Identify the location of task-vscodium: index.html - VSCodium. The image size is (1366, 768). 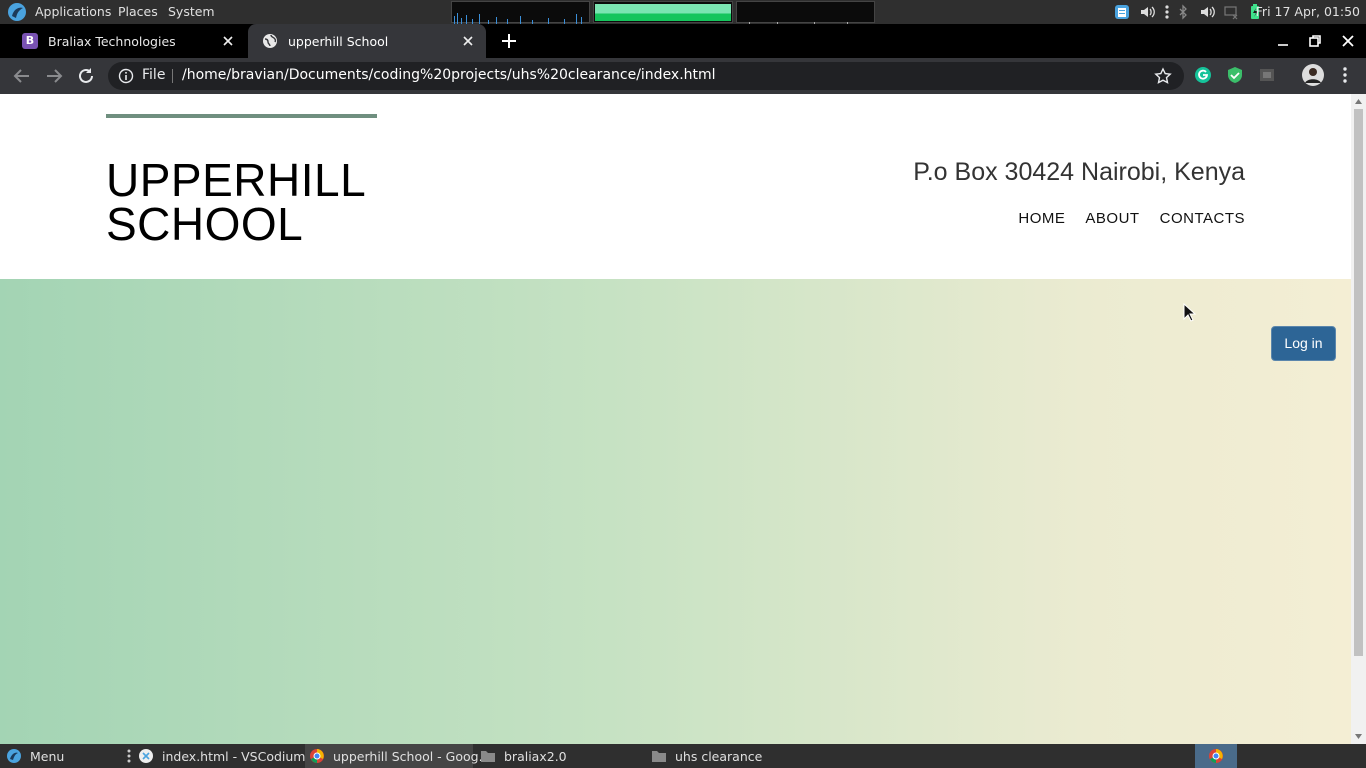
(222, 756).